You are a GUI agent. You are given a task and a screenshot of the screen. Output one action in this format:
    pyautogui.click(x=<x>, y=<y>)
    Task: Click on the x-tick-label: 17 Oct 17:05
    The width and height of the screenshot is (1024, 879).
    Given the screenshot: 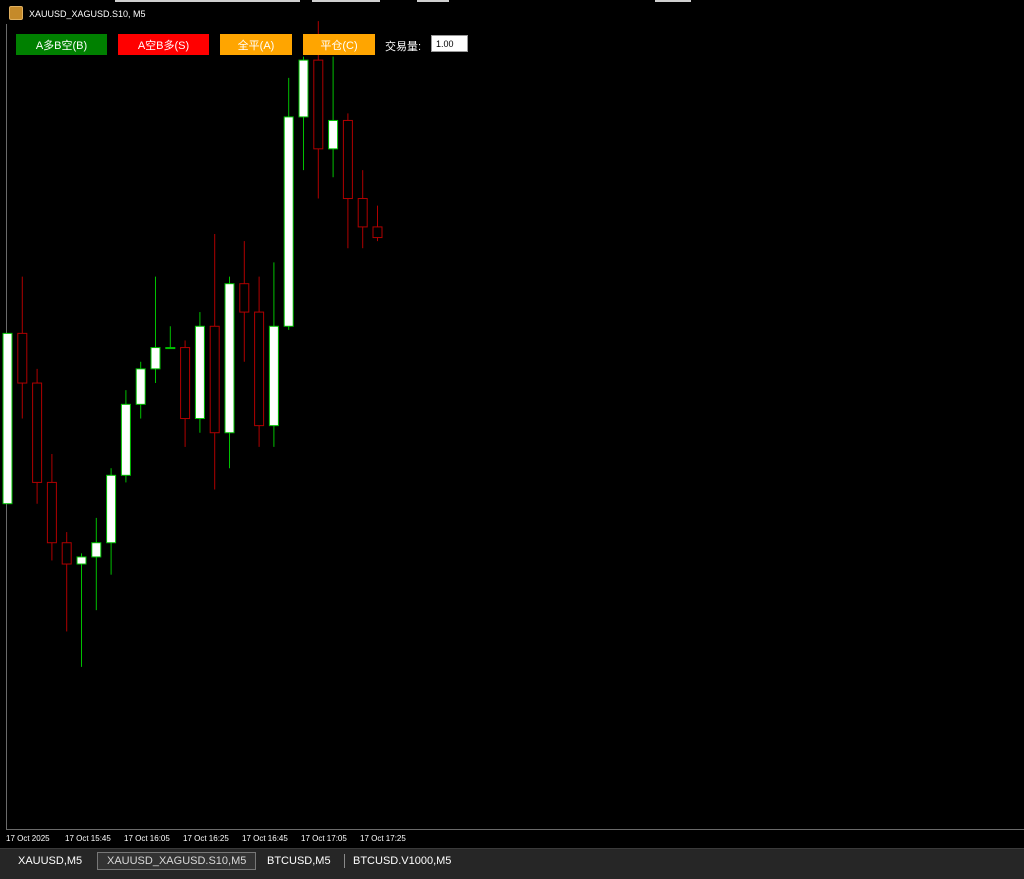 What is the action you would take?
    pyautogui.click(x=324, y=838)
    